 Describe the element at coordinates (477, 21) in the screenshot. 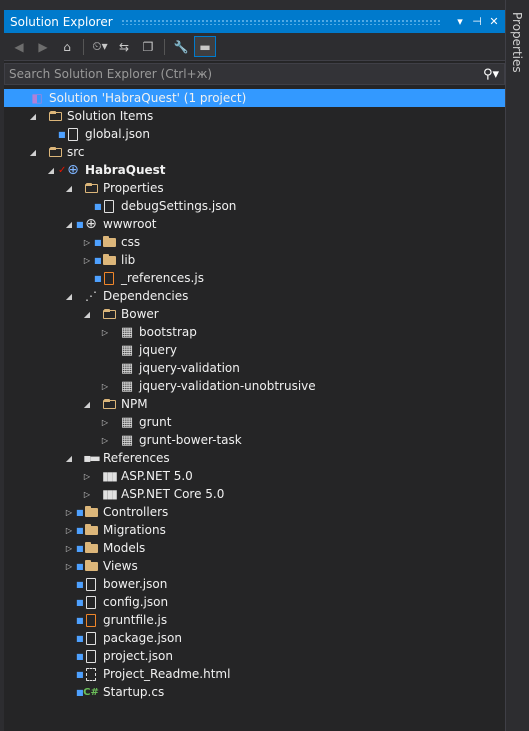

I see `auto-hide-pin-icon: ⊣` at that location.